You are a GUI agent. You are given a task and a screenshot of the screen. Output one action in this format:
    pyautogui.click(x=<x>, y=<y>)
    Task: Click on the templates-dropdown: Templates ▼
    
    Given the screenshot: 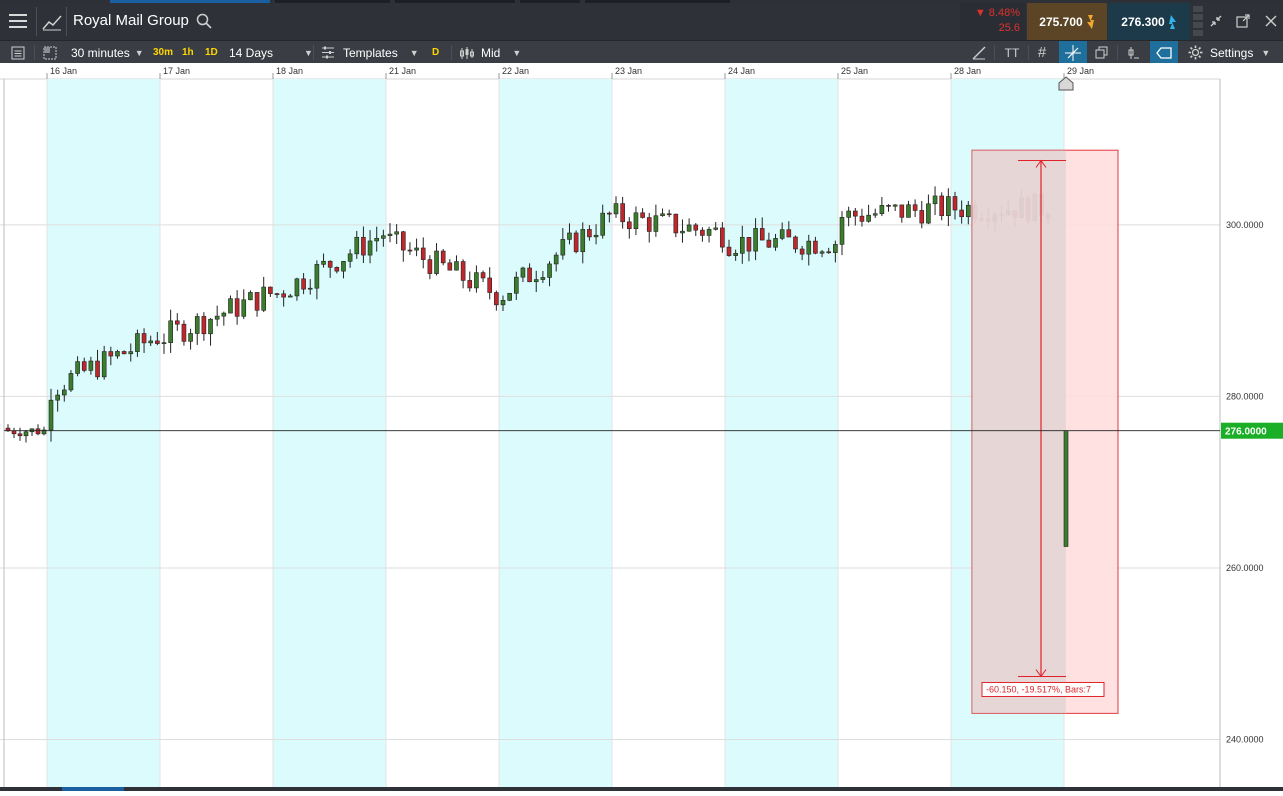 What is the action you would take?
    pyautogui.click(x=381, y=52)
    